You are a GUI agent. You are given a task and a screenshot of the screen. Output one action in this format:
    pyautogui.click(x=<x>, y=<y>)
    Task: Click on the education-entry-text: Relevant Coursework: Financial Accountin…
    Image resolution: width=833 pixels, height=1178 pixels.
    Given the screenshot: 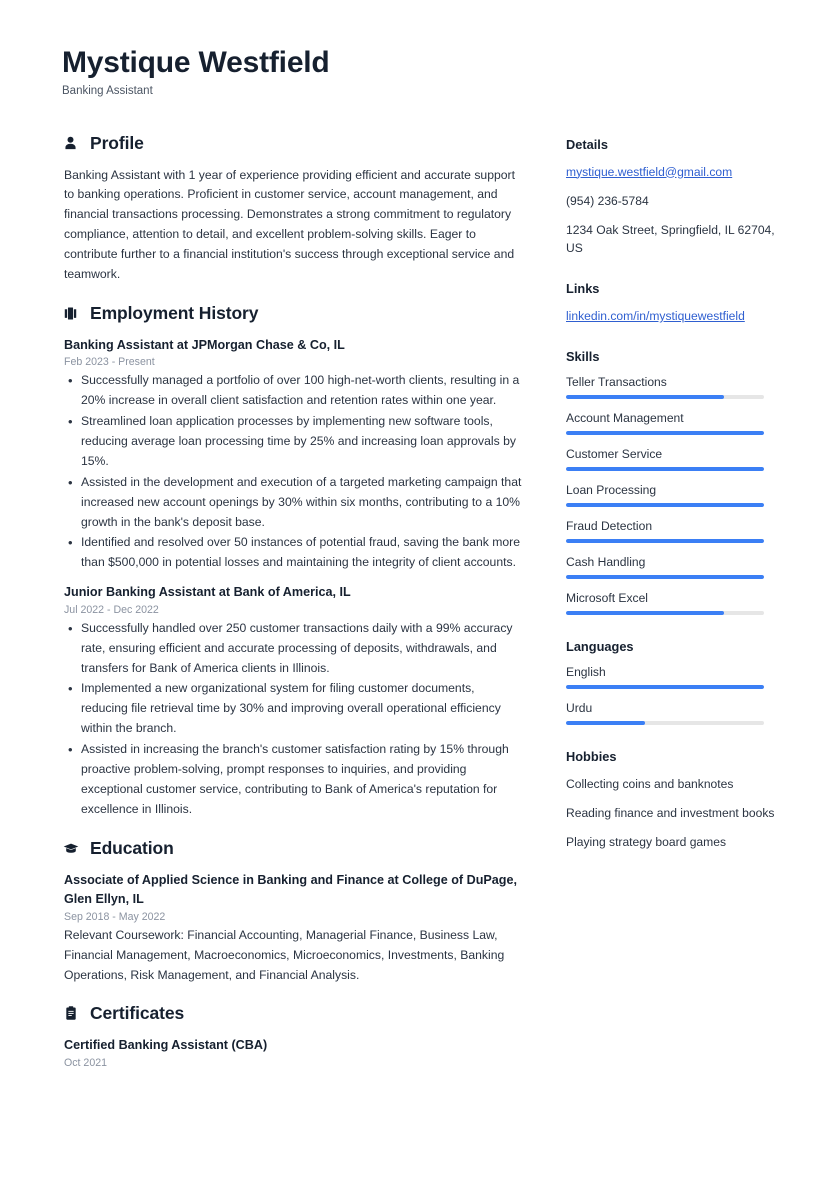 What is the action you would take?
    pyautogui.click(x=284, y=954)
    